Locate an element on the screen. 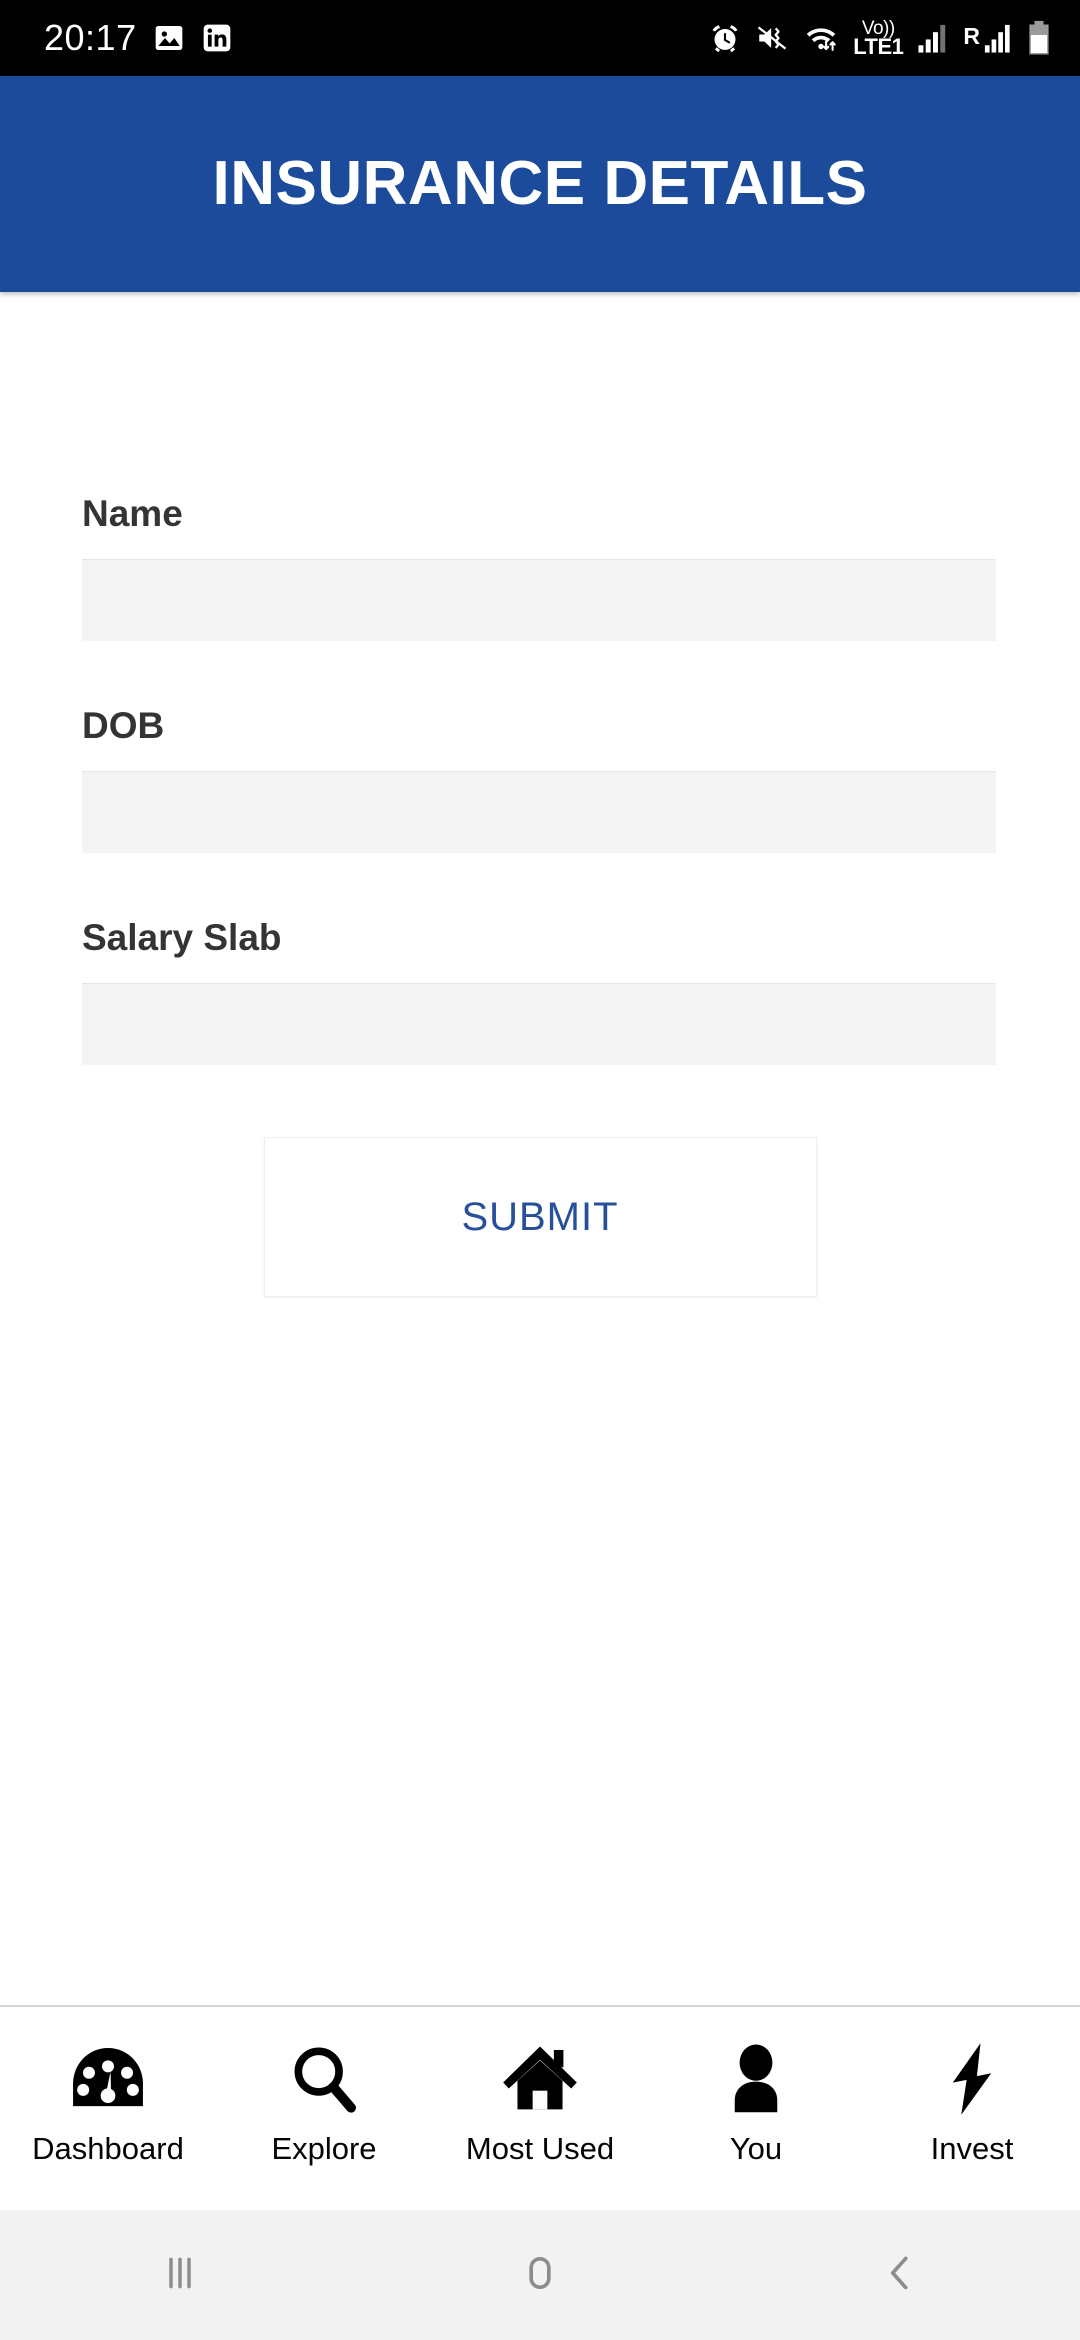  search-icon is located at coordinates (324, 2079).